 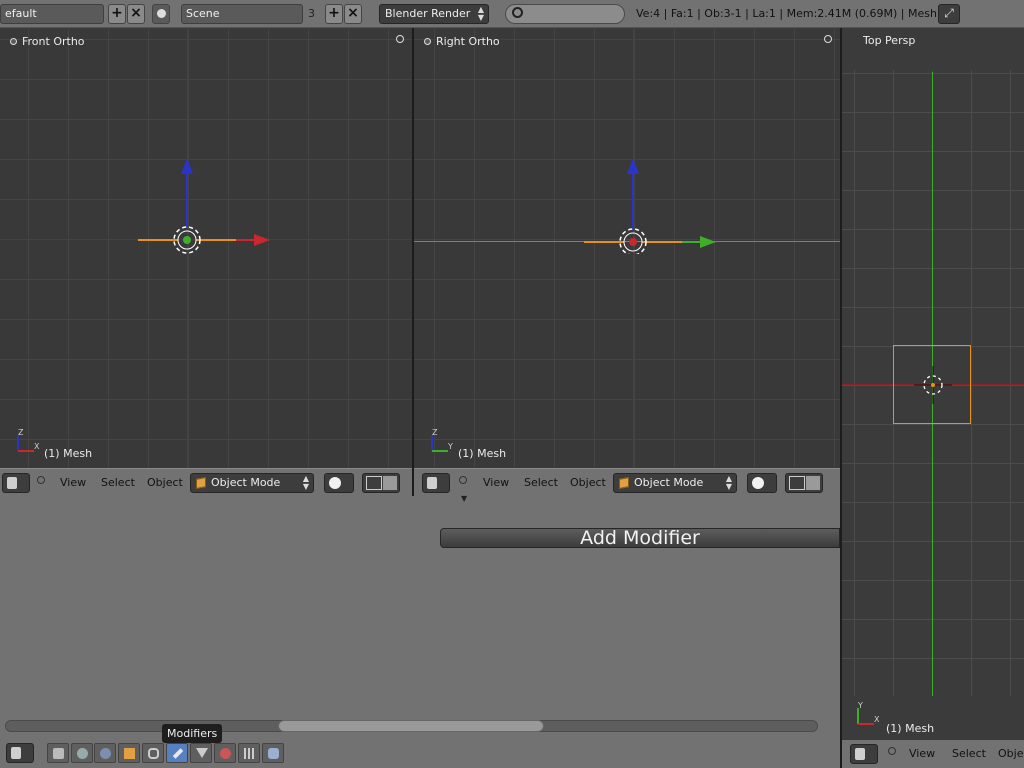 I want to click on texture-icon, so click(x=249, y=753).